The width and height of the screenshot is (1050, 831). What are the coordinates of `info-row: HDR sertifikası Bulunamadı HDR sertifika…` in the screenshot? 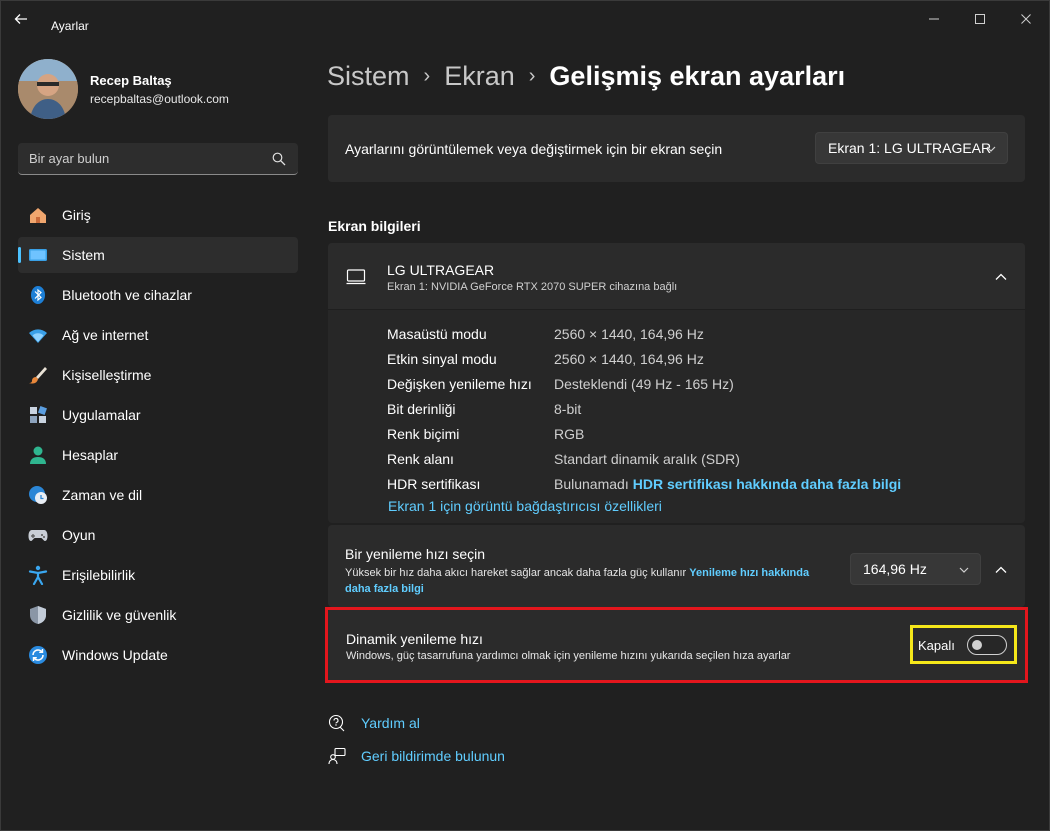 It's located at (644, 483).